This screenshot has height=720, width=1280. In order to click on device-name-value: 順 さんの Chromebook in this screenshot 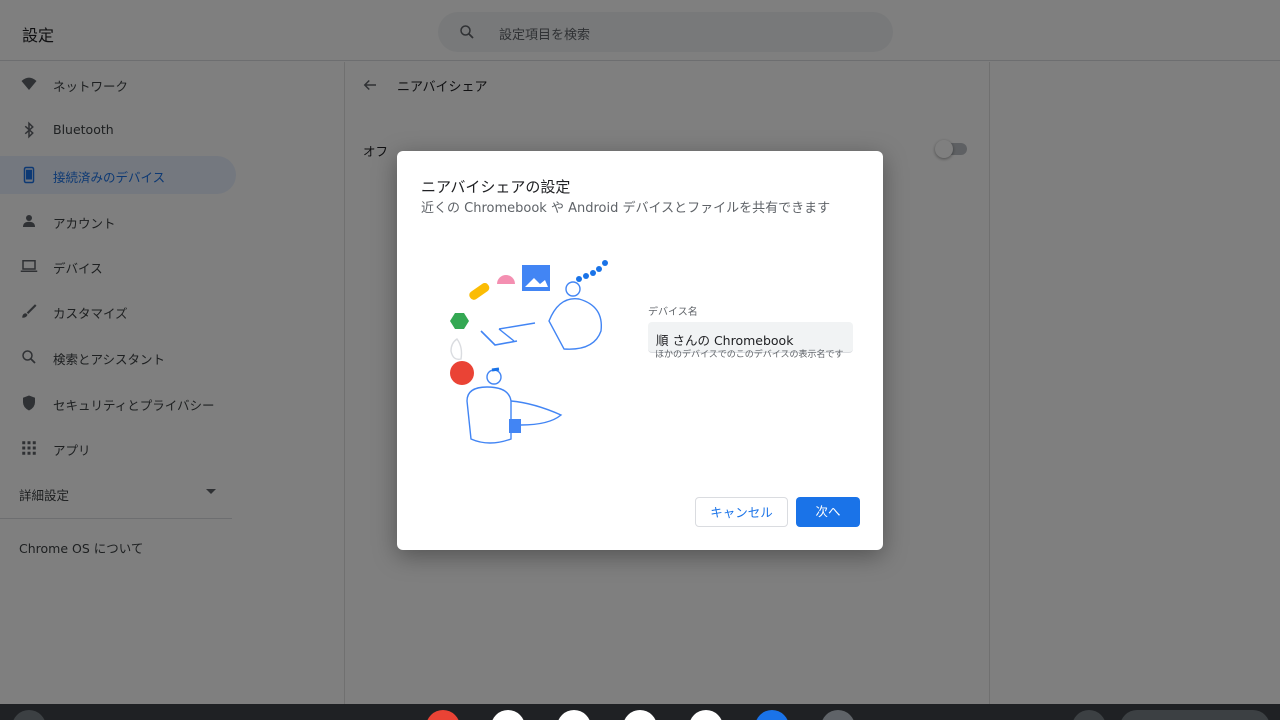, I will do `click(724, 339)`.